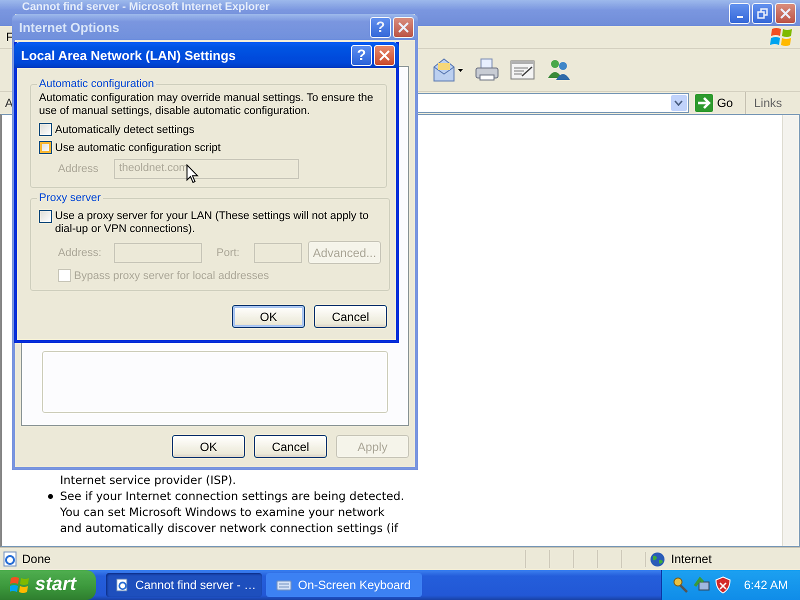 This screenshot has height=600, width=800. What do you see at coordinates (80, 252) in the screenshot?
I see `address-label: Address:` at bounding box center [80, 252].